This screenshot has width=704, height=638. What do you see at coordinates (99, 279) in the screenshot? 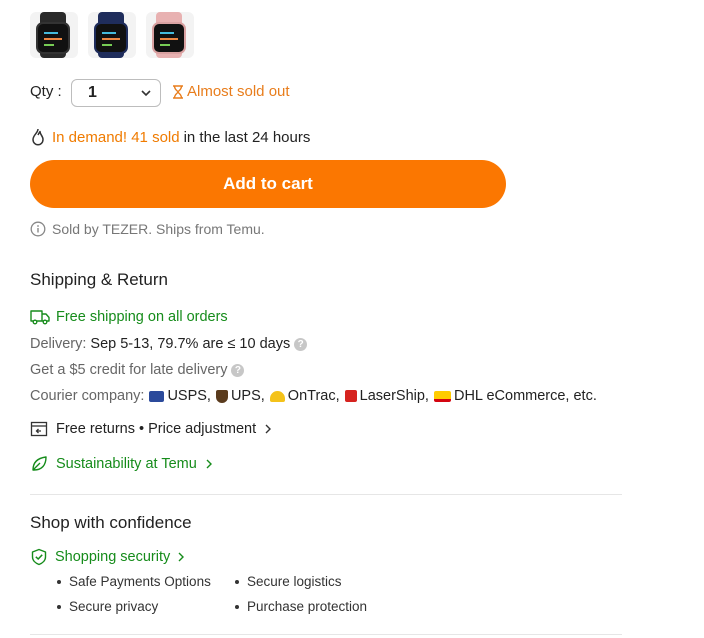
I see `shipping-section-title: Shipping & Return` at bounding box center [99, 279].